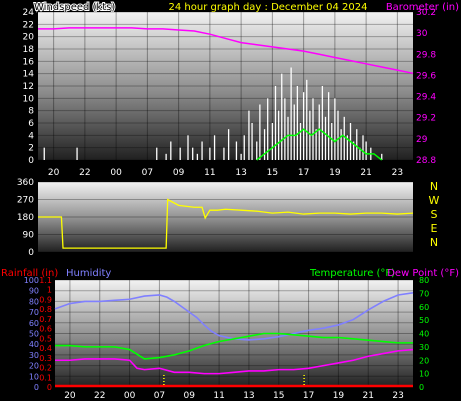 Image resolution: width=461 pixels, height=401 pixels. Describe the element at coordinates (31, 161) in the screenshot. I see `wind-y-tick-label: 0` at that location.